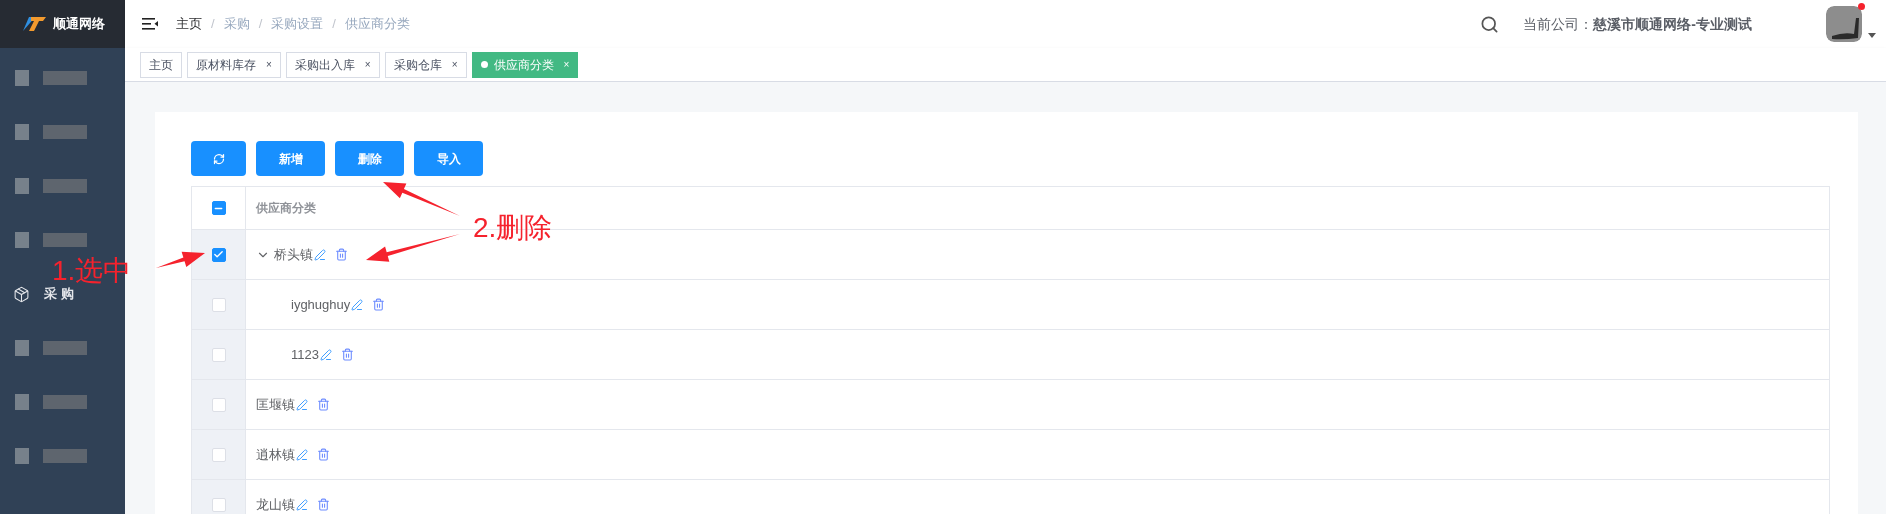 The image size is (1886, 514). I want to click on tab: 采购出入库 ×, so click(332, 64).